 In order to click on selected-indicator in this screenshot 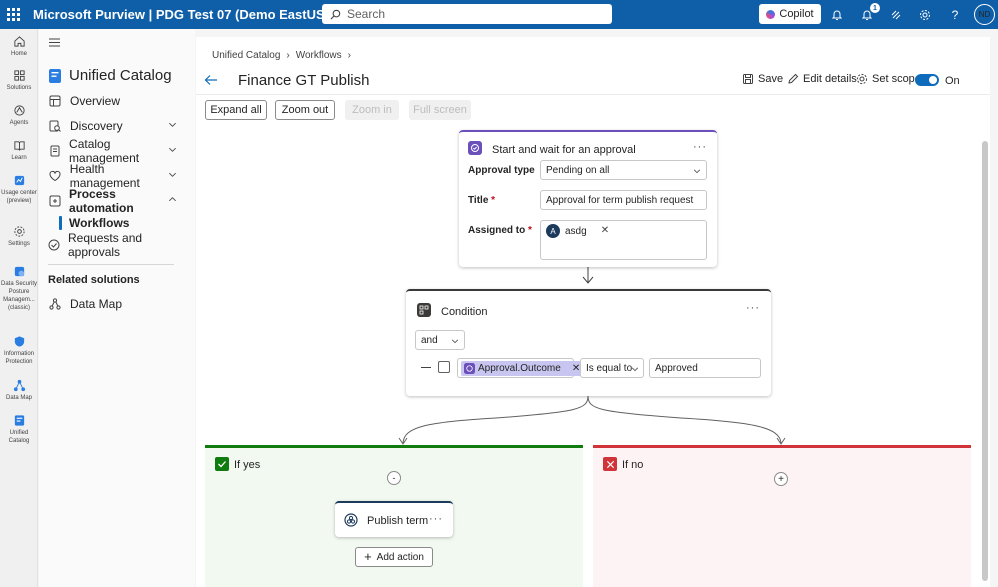, I will do `click(60, 223)`.